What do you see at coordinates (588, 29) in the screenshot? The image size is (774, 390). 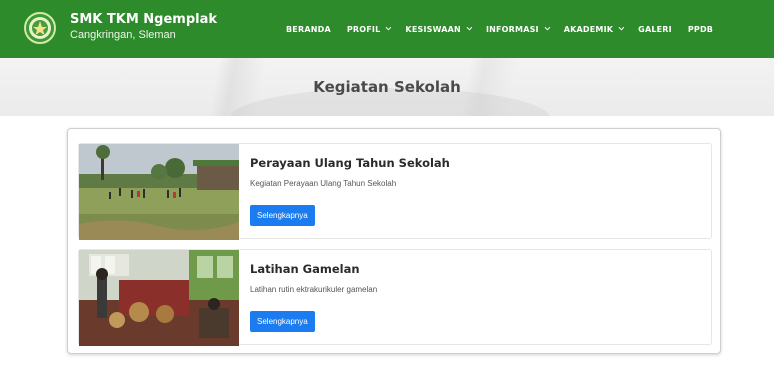 I see `nav-label: AKADEMIK` at bounding box center [588, 29].